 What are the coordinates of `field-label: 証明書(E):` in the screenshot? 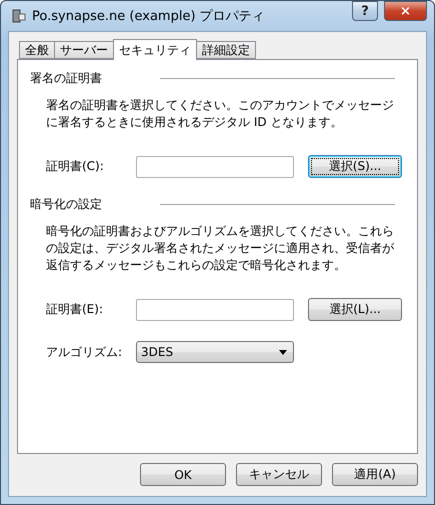 It's located at (75, 309).